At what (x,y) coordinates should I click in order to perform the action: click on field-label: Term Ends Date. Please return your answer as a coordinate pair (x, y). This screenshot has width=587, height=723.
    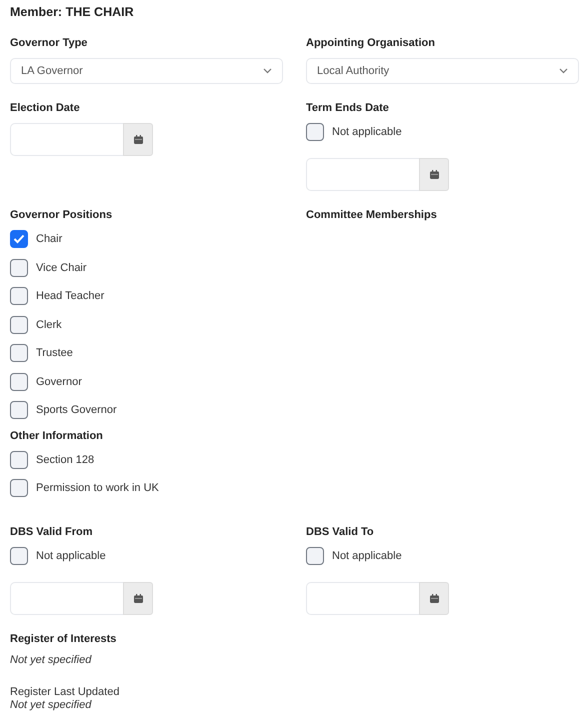
    Looking at the image, I should click on (348, 108).